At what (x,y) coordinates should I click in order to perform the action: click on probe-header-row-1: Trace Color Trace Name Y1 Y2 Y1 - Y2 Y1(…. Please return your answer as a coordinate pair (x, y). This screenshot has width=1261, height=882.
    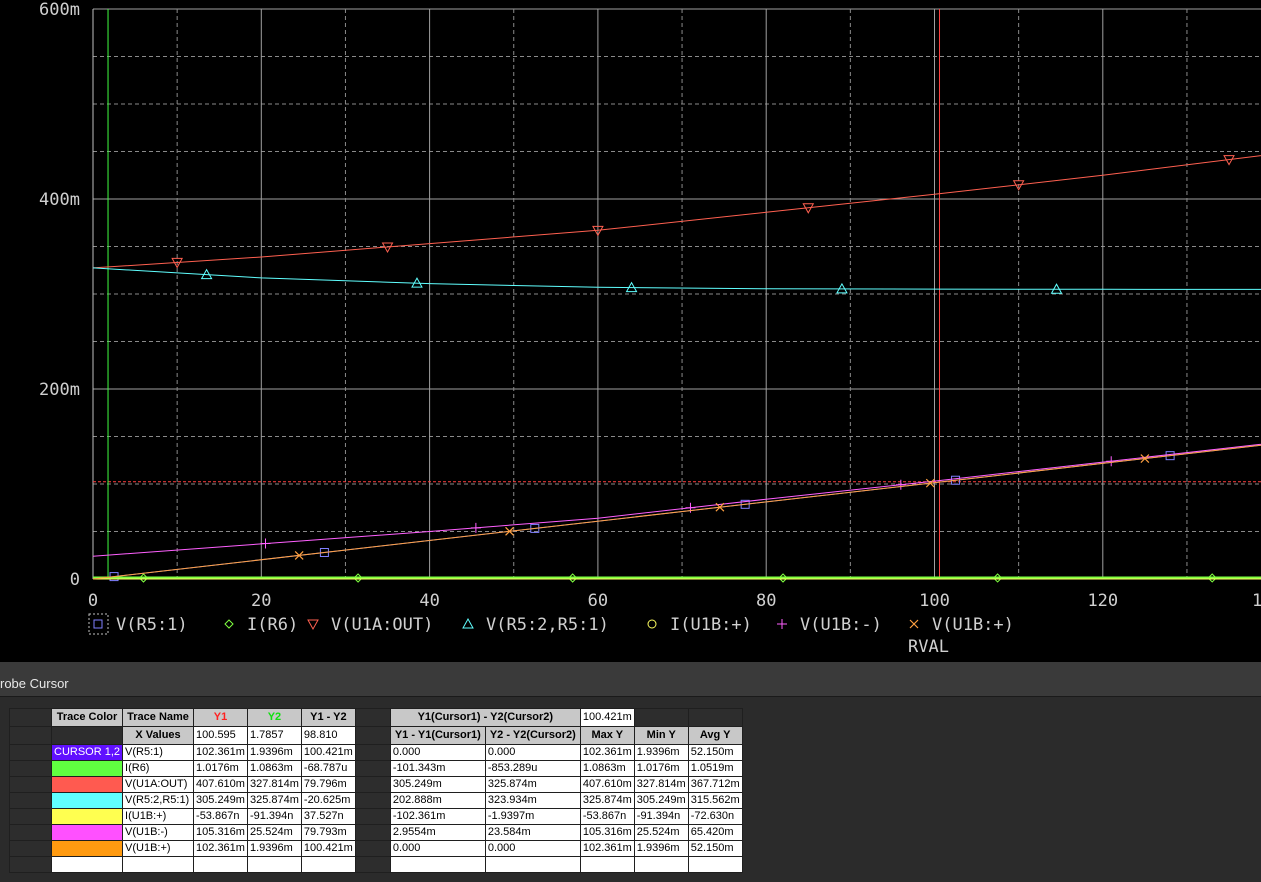
    Looking at the image, I should click on (376, 717).